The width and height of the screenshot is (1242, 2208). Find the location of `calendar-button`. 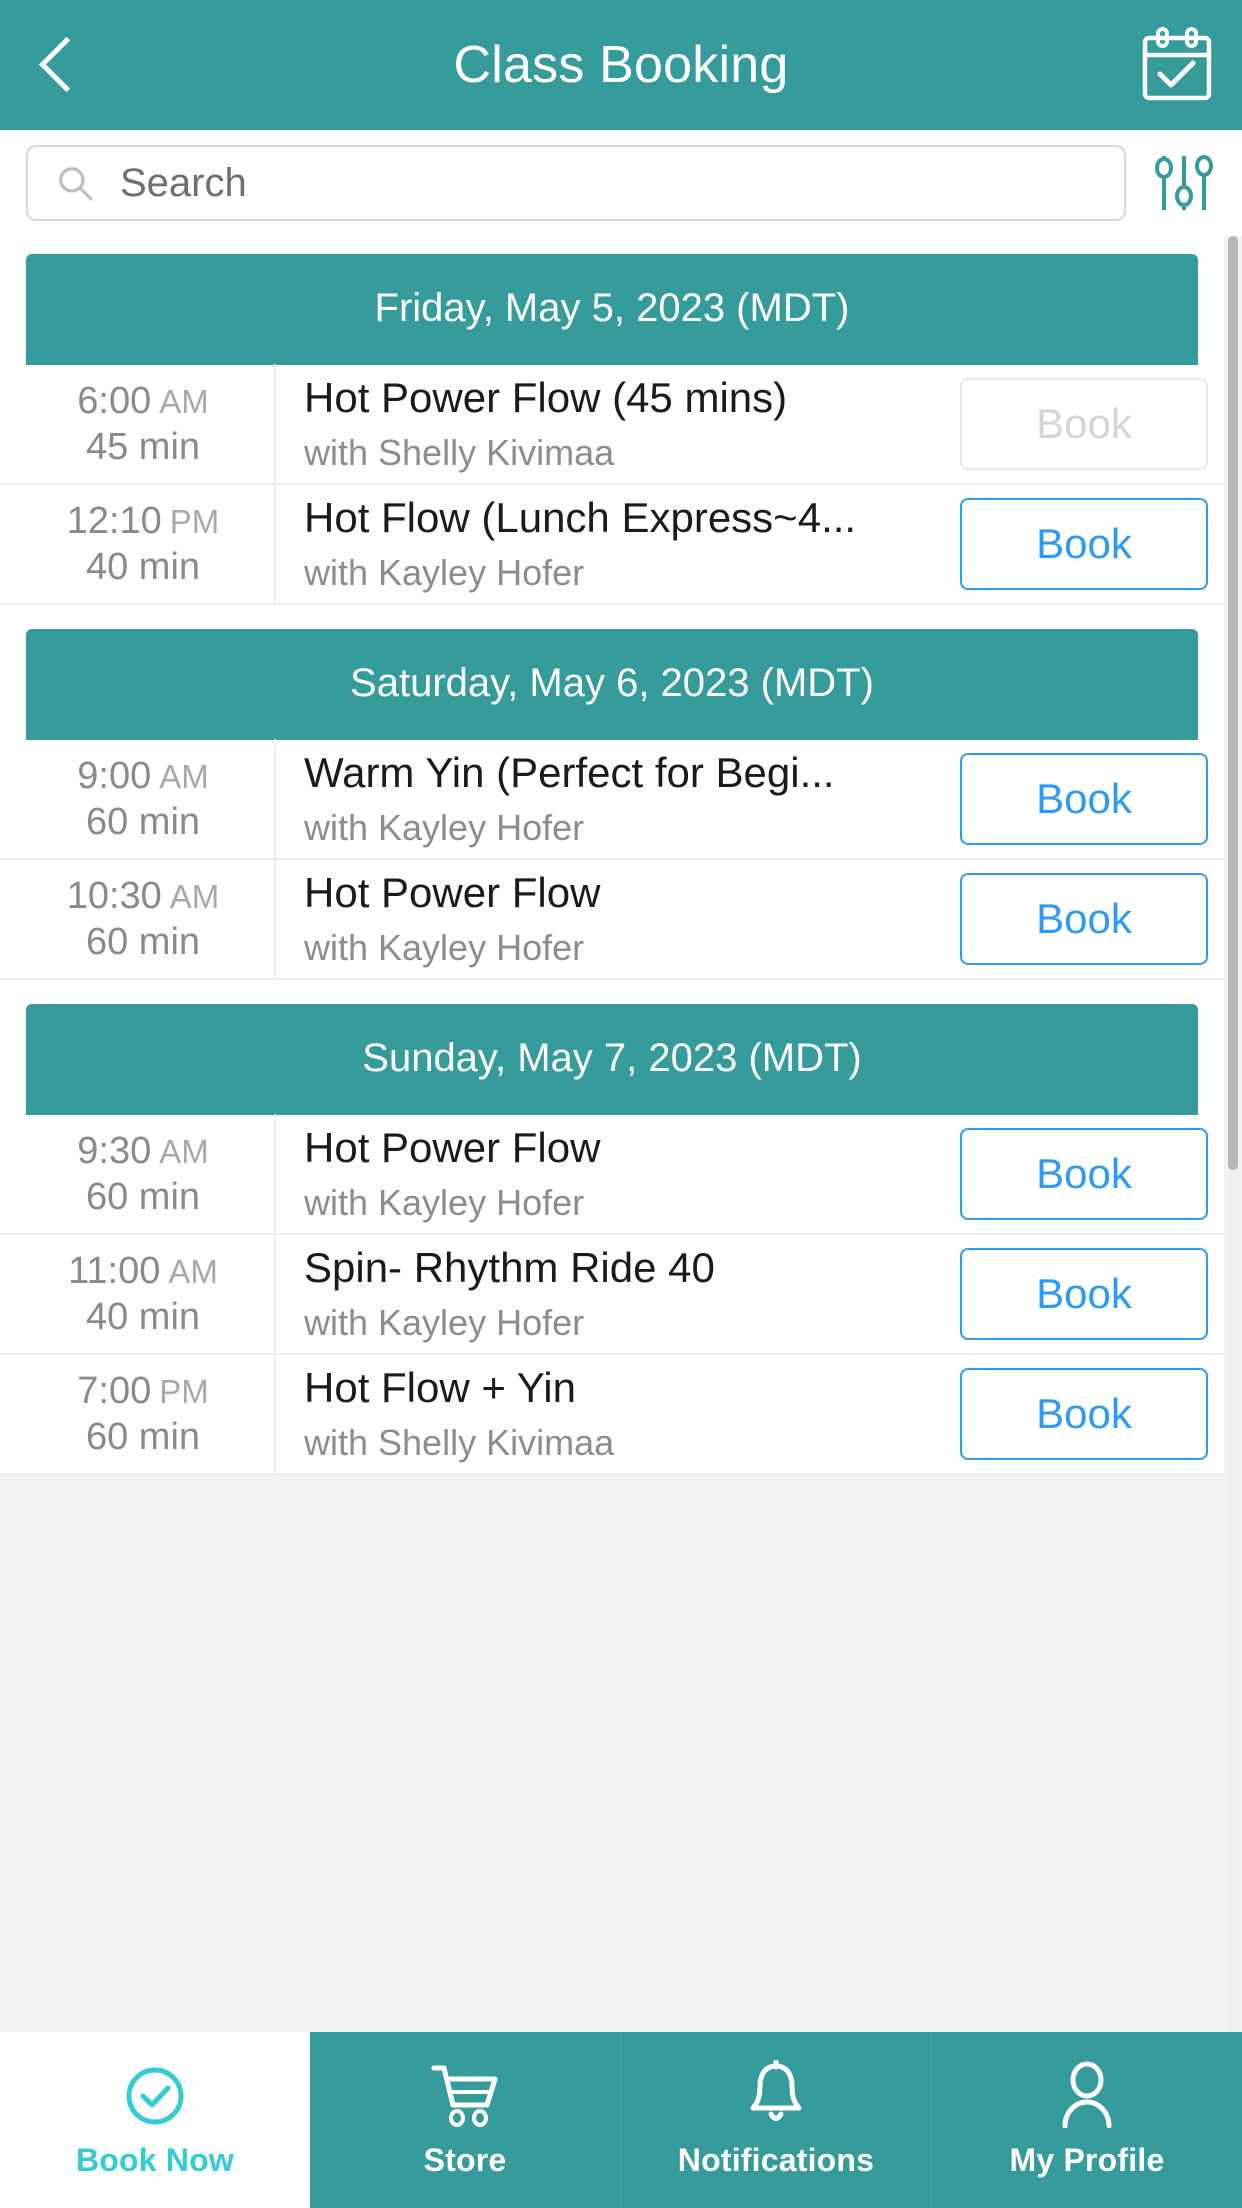

calendar-button is located at coordinates (1177, 65).